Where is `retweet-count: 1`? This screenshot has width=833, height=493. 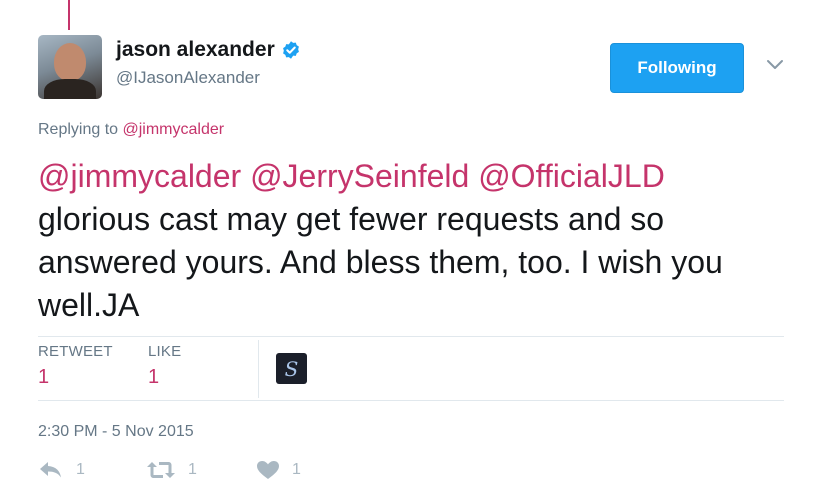 retweet-count: 1 is located at coordinates (192, 469).